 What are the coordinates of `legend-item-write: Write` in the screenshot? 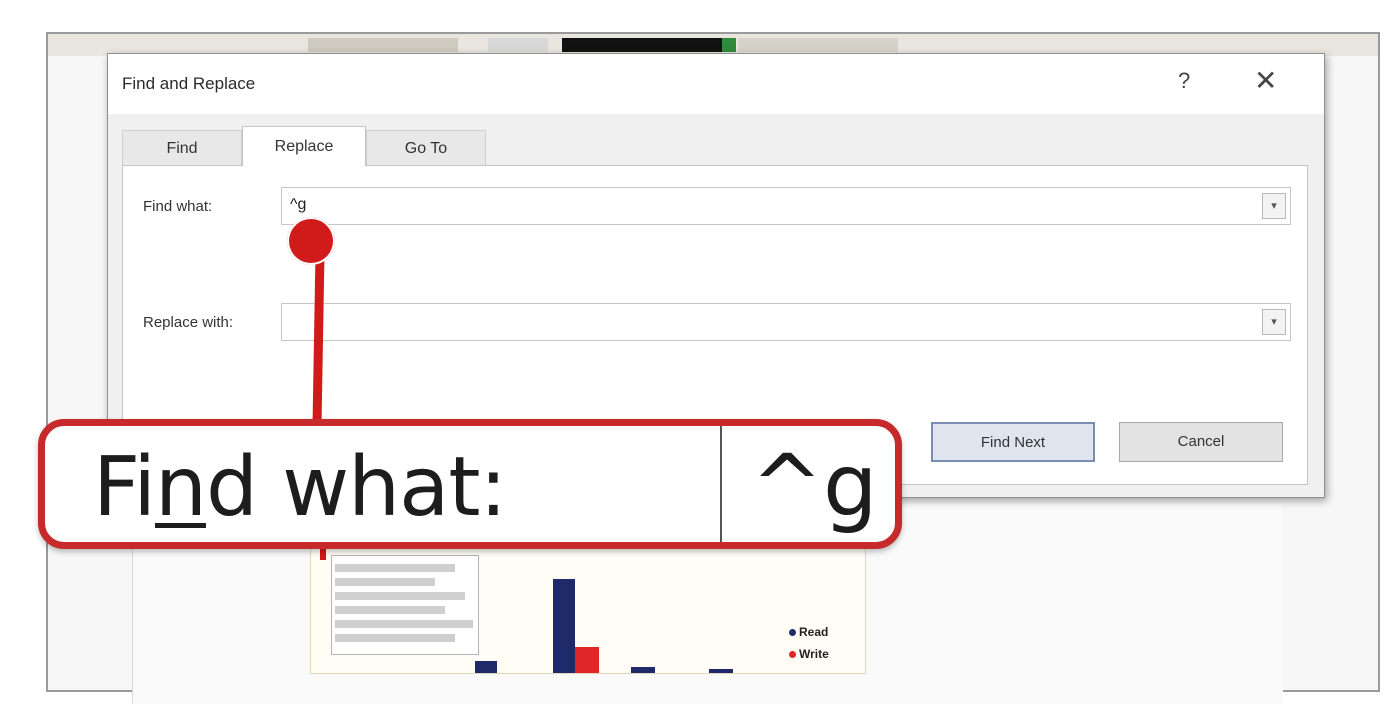 It's located at (809, 654).